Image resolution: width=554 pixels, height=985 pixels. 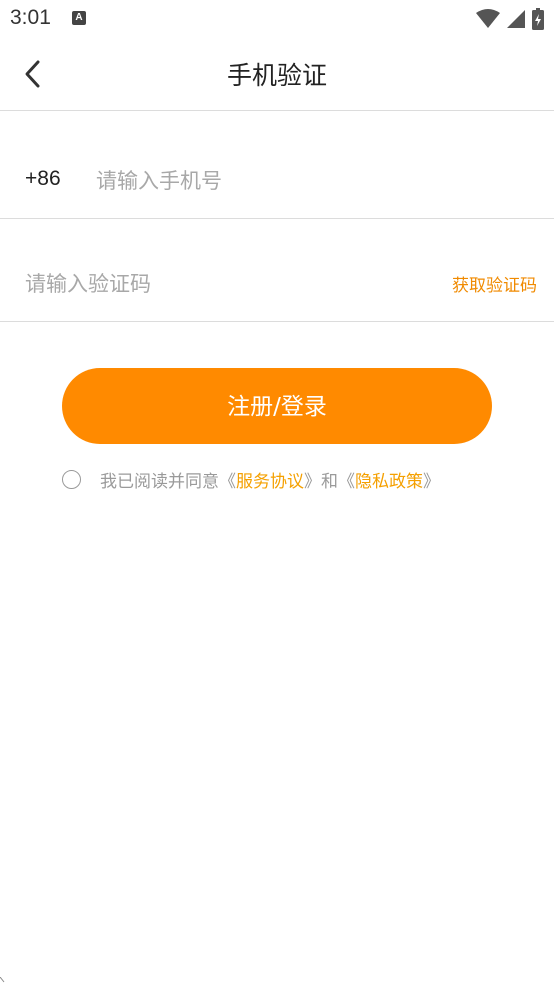 What do you see at coordinates (538, 19) in the screenshot?
I see `battery-icon` at bounding box center [538, 19].